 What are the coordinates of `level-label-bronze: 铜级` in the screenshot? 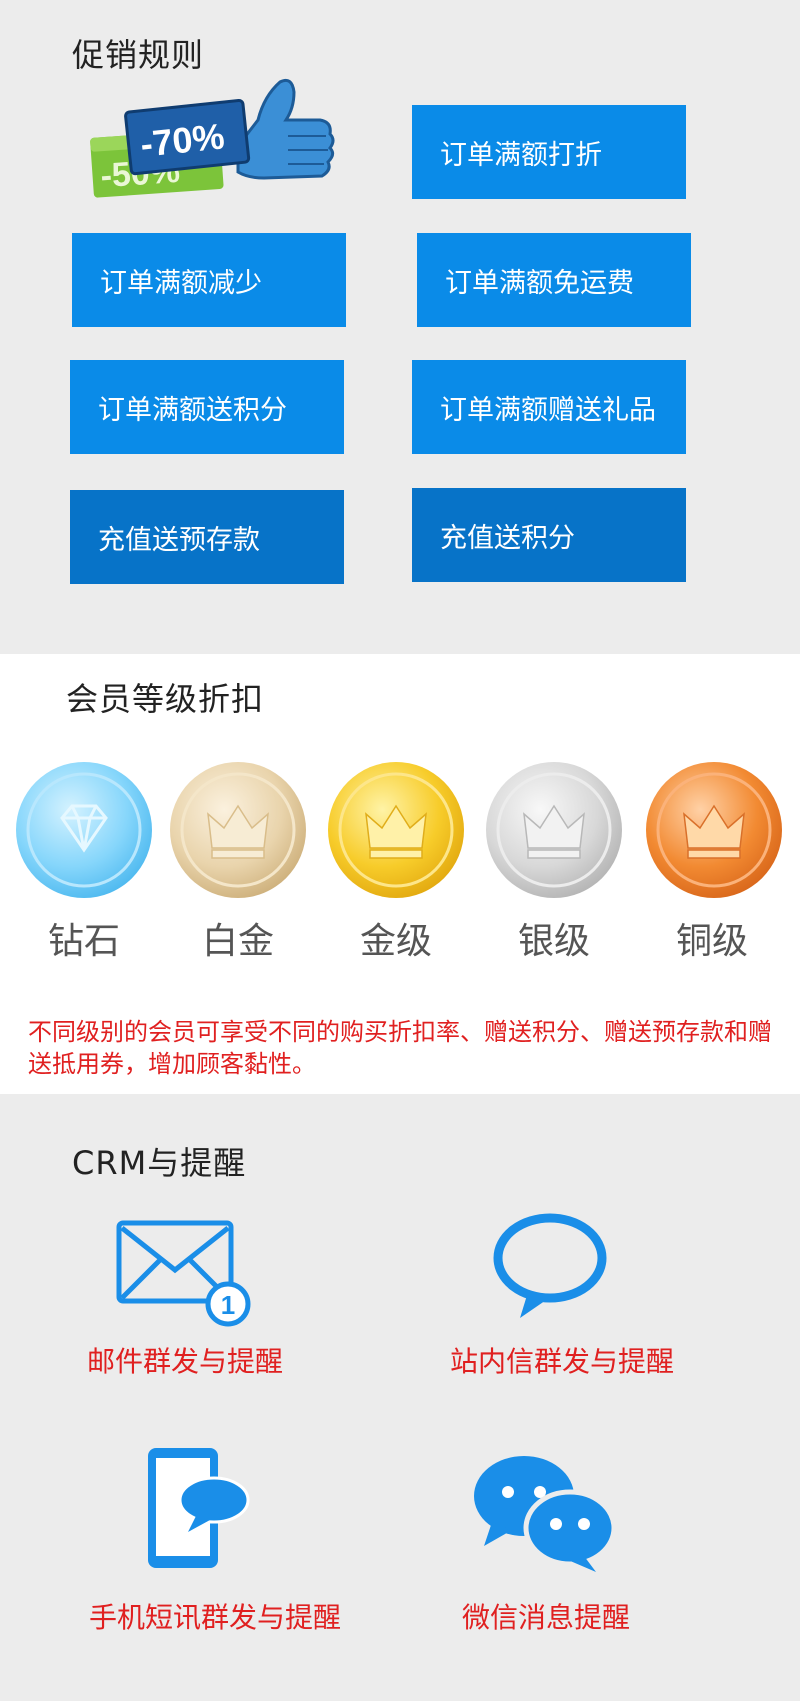 It's located at (711, 941).